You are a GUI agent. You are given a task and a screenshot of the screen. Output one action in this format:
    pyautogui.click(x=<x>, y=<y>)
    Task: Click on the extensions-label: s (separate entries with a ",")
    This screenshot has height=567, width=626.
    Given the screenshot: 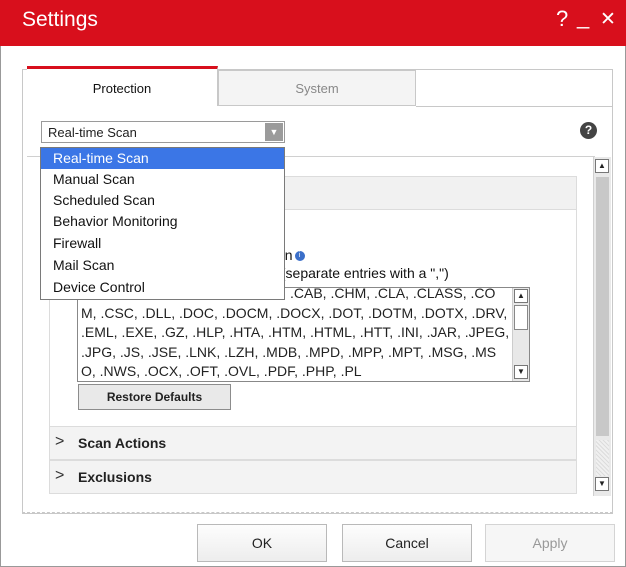 What is the action you would take?
    pyautogui.click(x=359, y=273)
    